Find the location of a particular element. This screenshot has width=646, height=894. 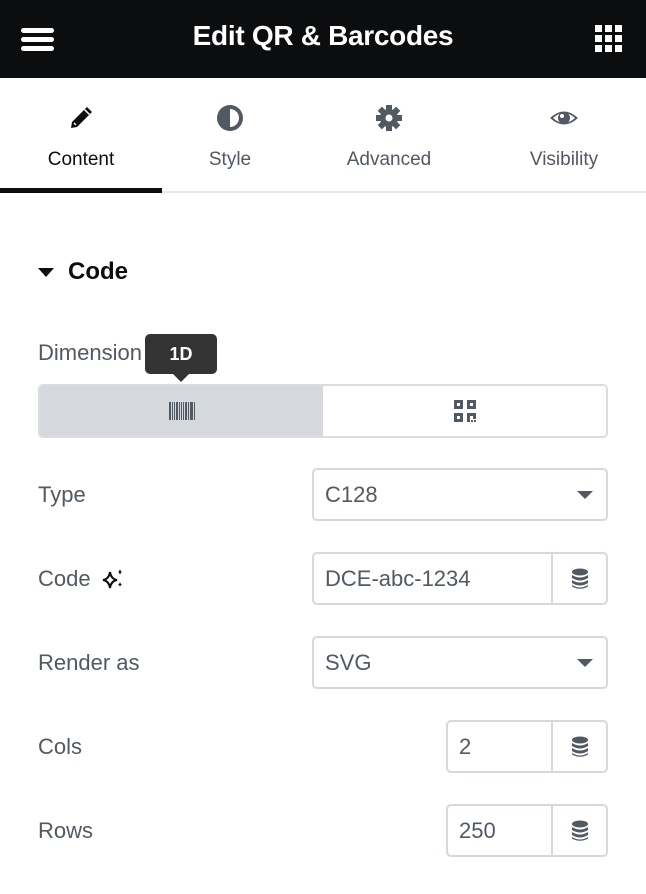

widgets-grid-button is located at coordinates (608, 38).